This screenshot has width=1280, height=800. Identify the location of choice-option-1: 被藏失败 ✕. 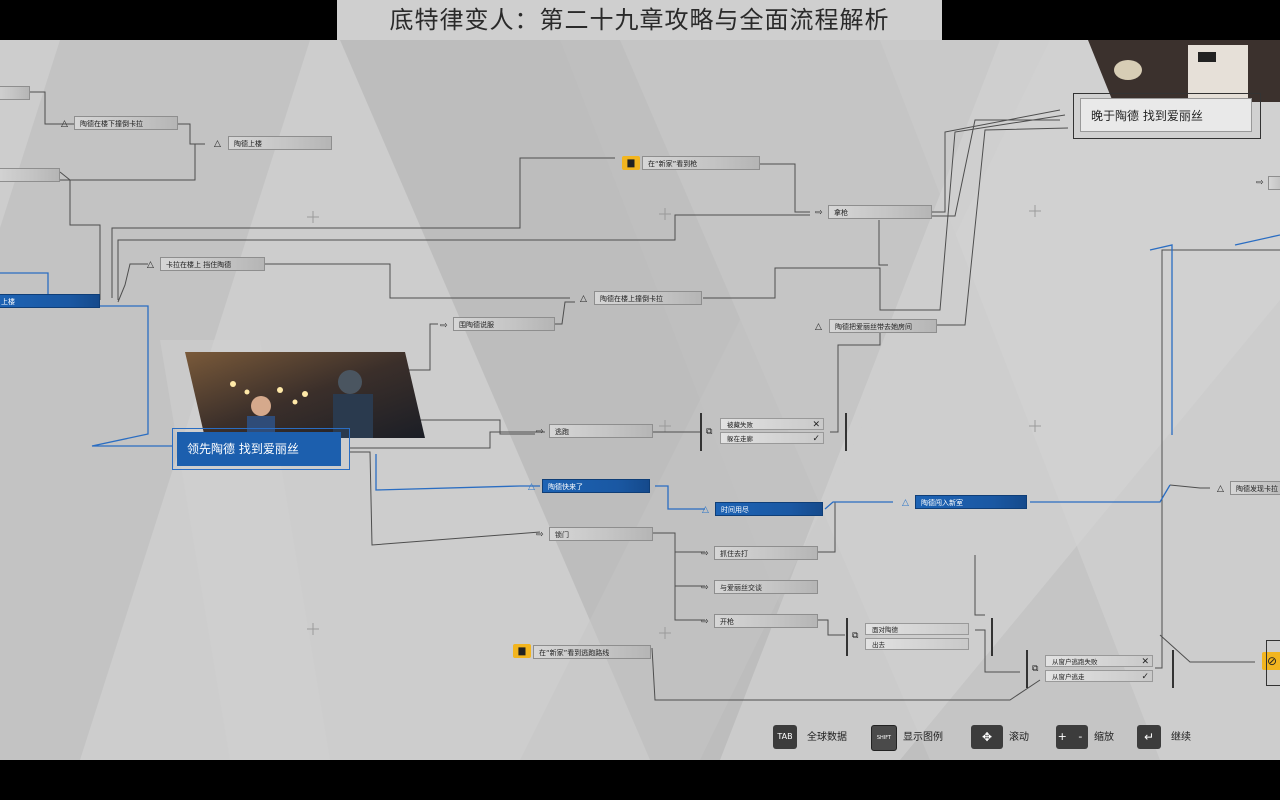
(772, 424).